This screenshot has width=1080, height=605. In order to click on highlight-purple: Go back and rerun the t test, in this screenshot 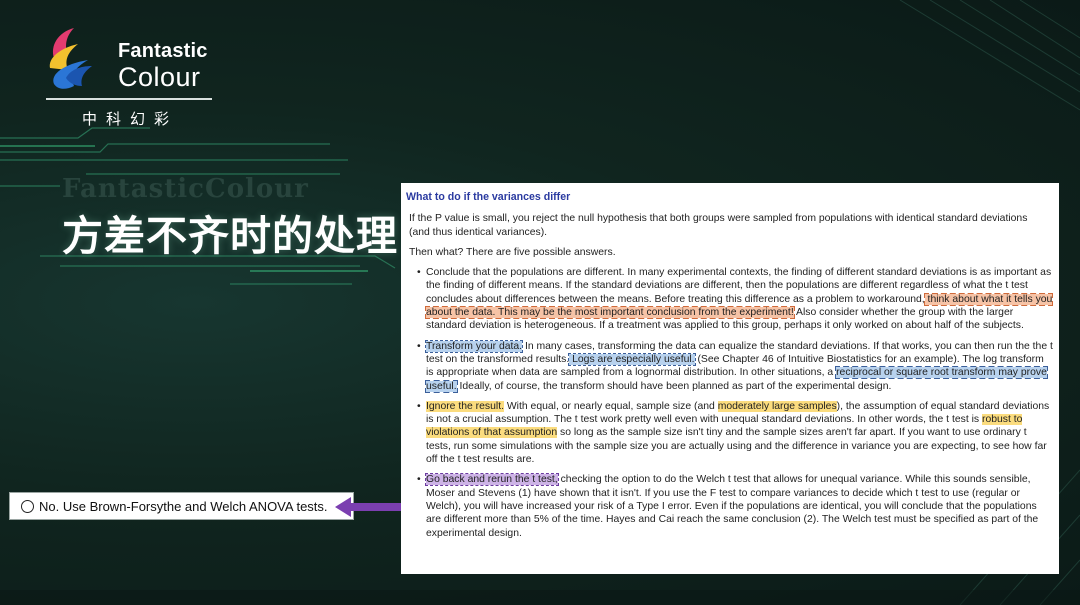, I will do `click(492, 480)`.